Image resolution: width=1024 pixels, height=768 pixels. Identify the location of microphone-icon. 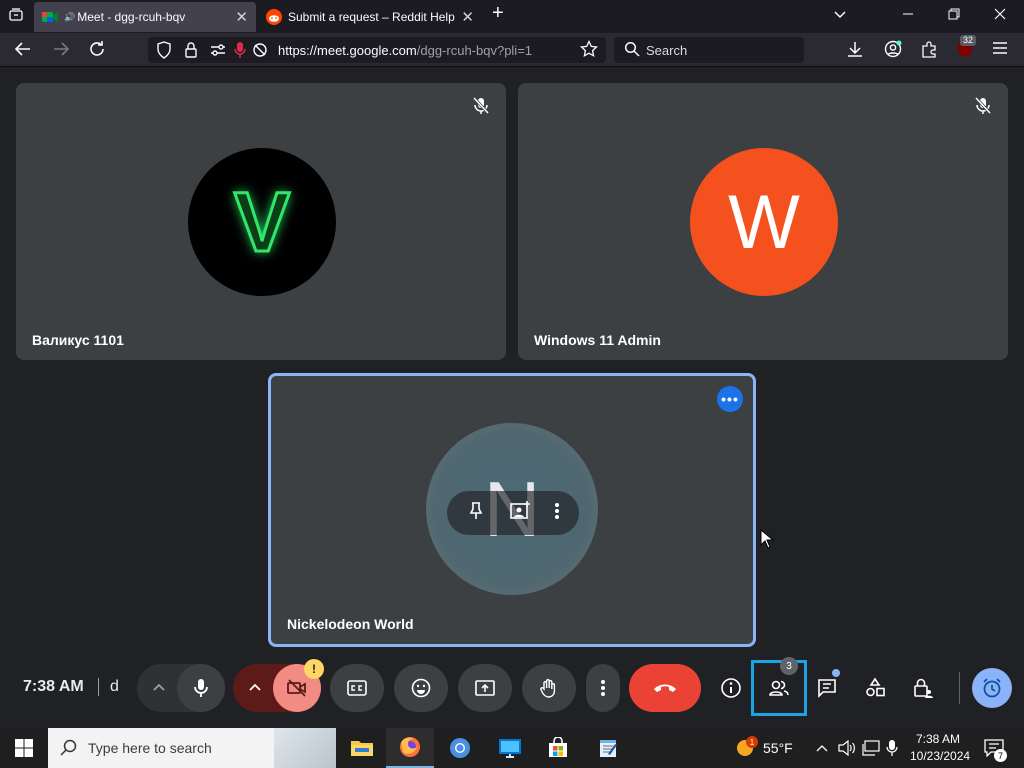
(201, 688).